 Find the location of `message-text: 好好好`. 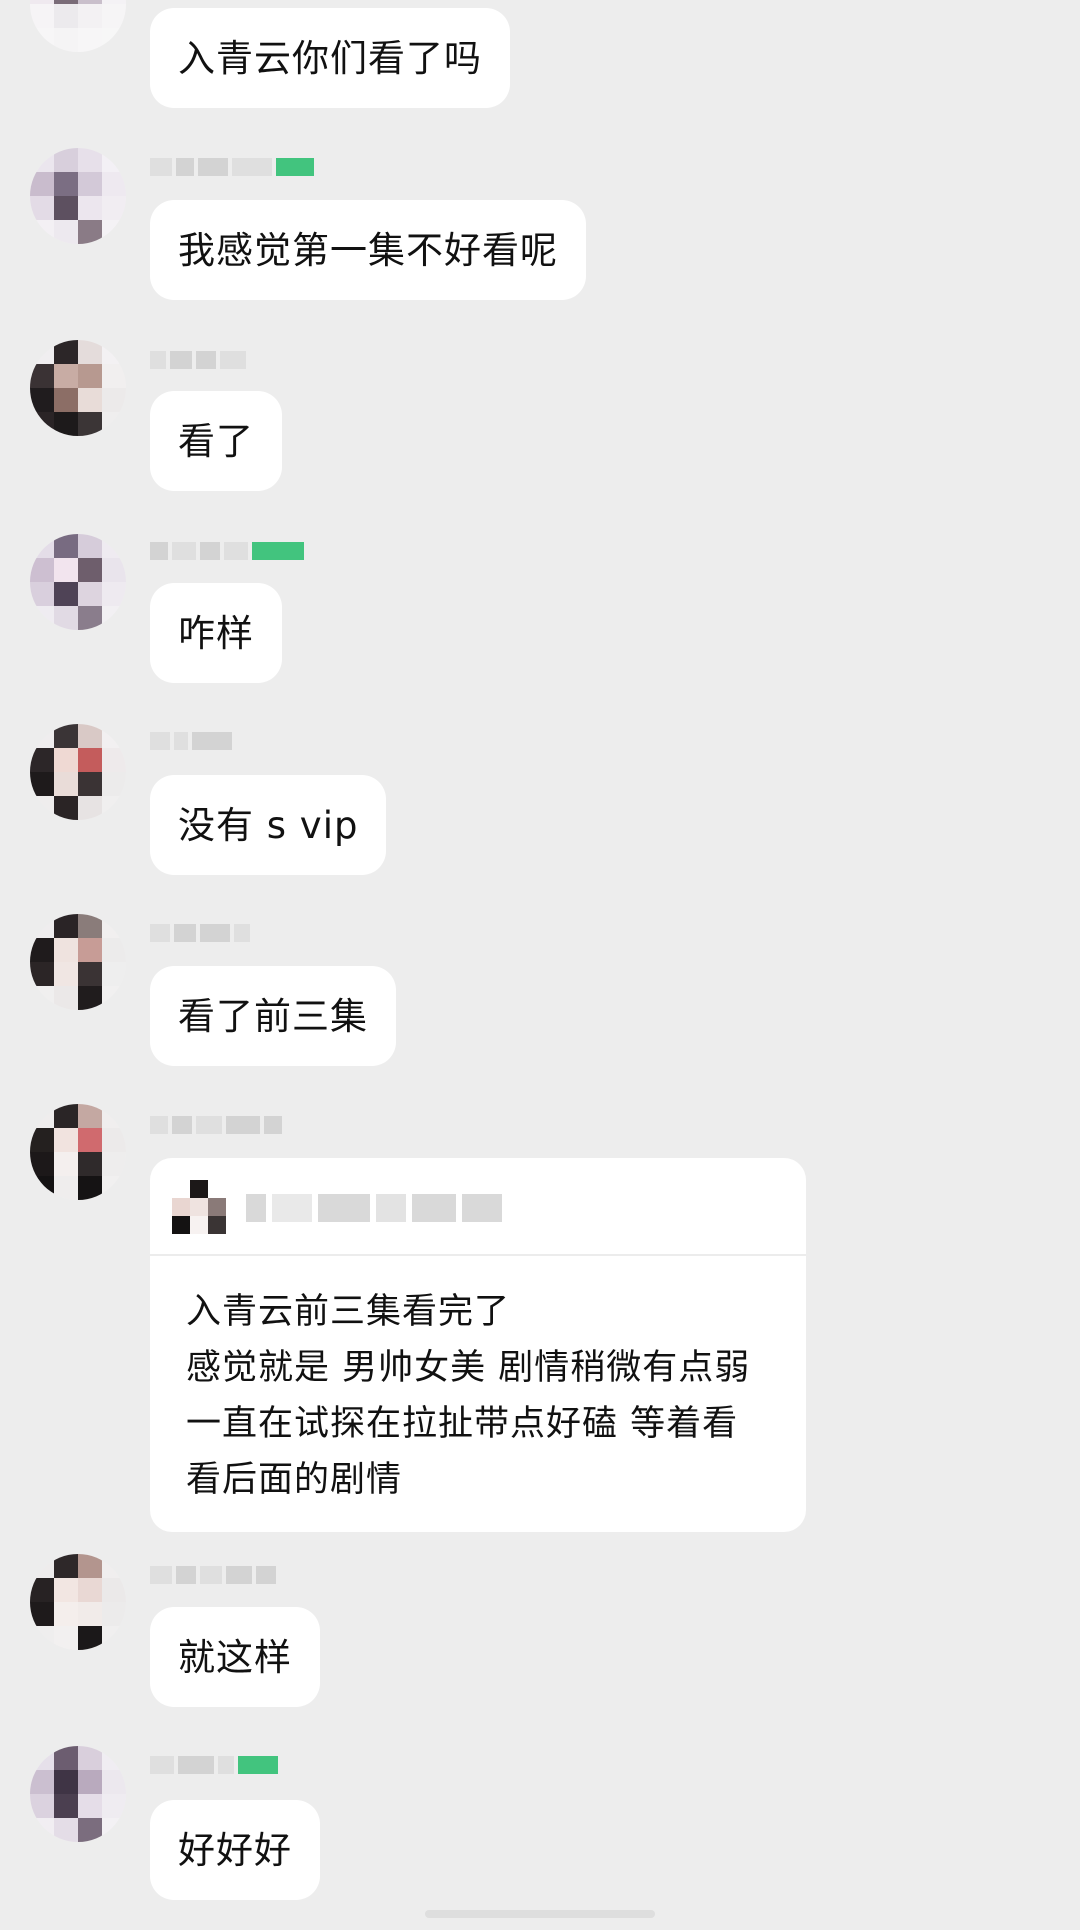

message-text: 好好好 is located at coordinates (235, 1850).